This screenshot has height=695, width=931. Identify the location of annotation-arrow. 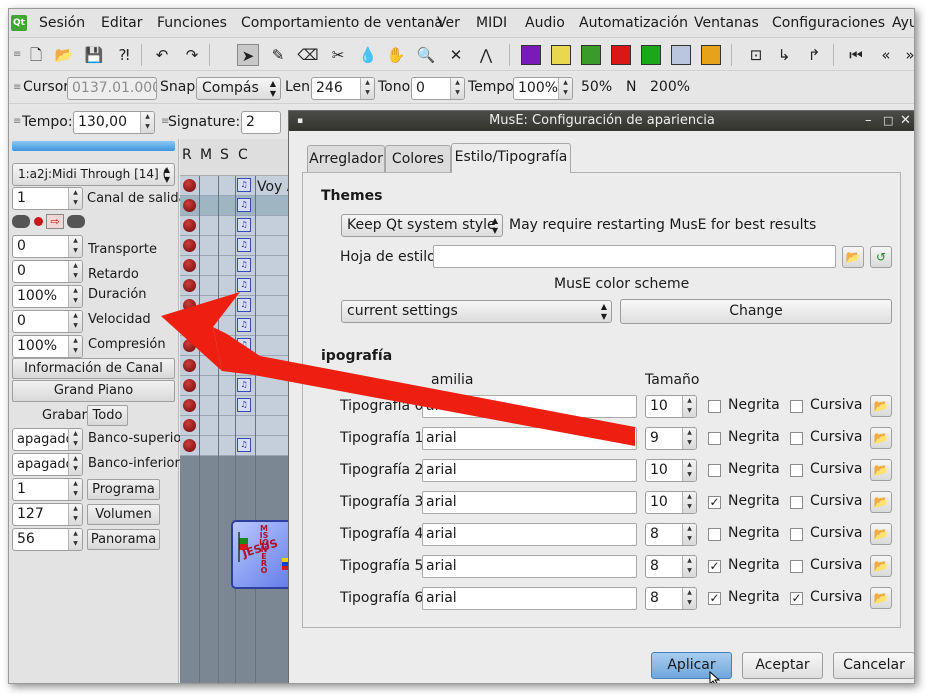
(398, 369).